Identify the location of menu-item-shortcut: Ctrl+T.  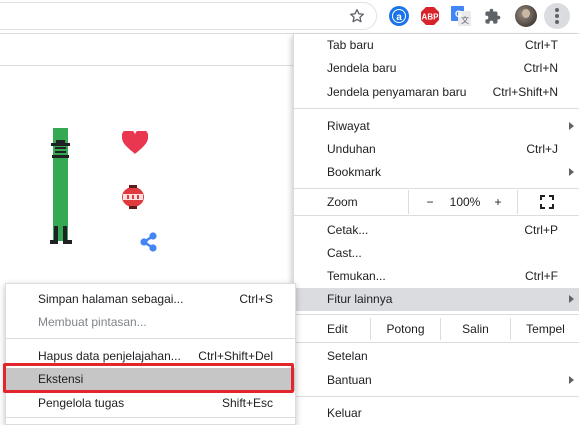
(541, 45).